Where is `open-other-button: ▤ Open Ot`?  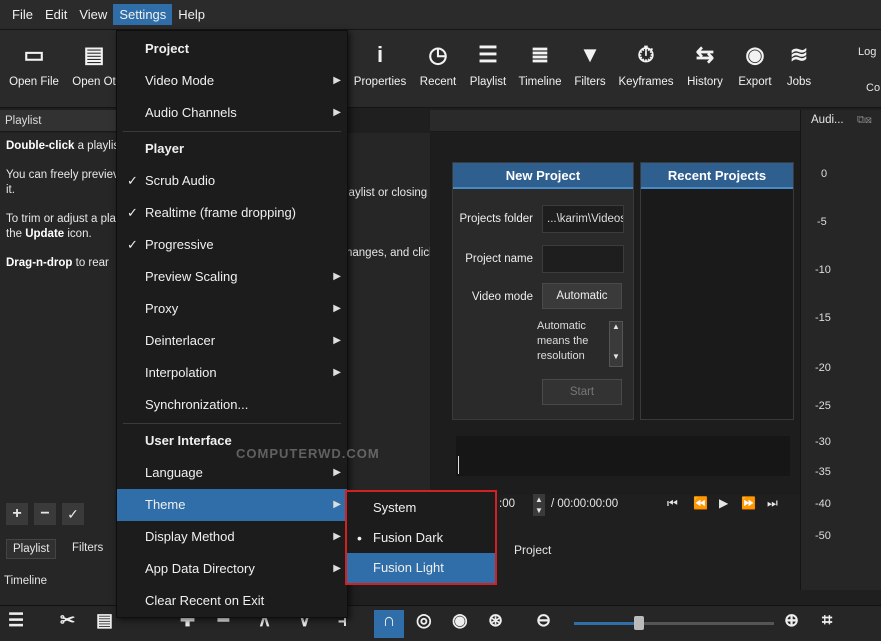
open-other-button: ▤ Open Ot is located at coordinates (94, 63).